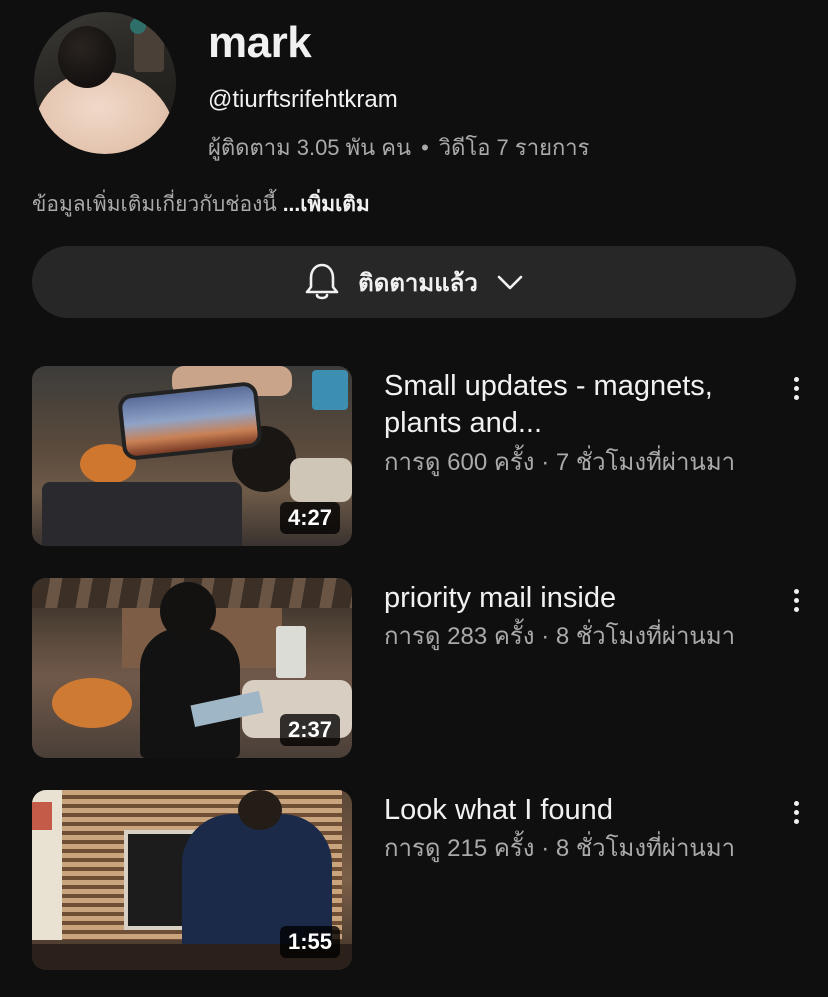 The image size is (828, 997). What do you see at coordinates (92, 703) in the screenshot?
I see `thumb-orange-object` at bounding box center [92, 703].